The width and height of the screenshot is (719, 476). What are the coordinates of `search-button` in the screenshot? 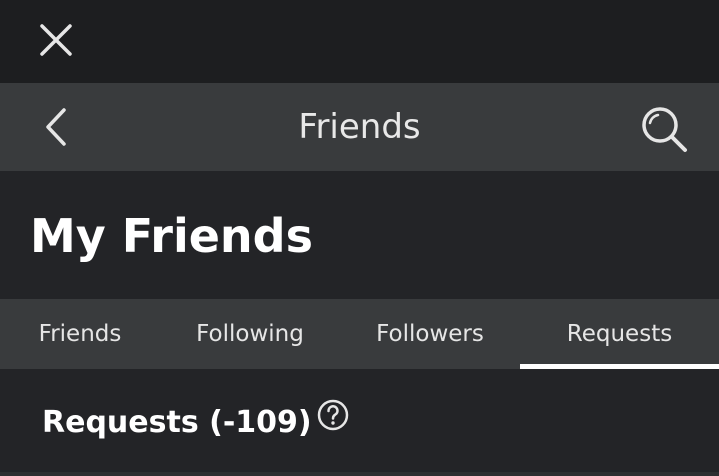 It's located at (664, 129).